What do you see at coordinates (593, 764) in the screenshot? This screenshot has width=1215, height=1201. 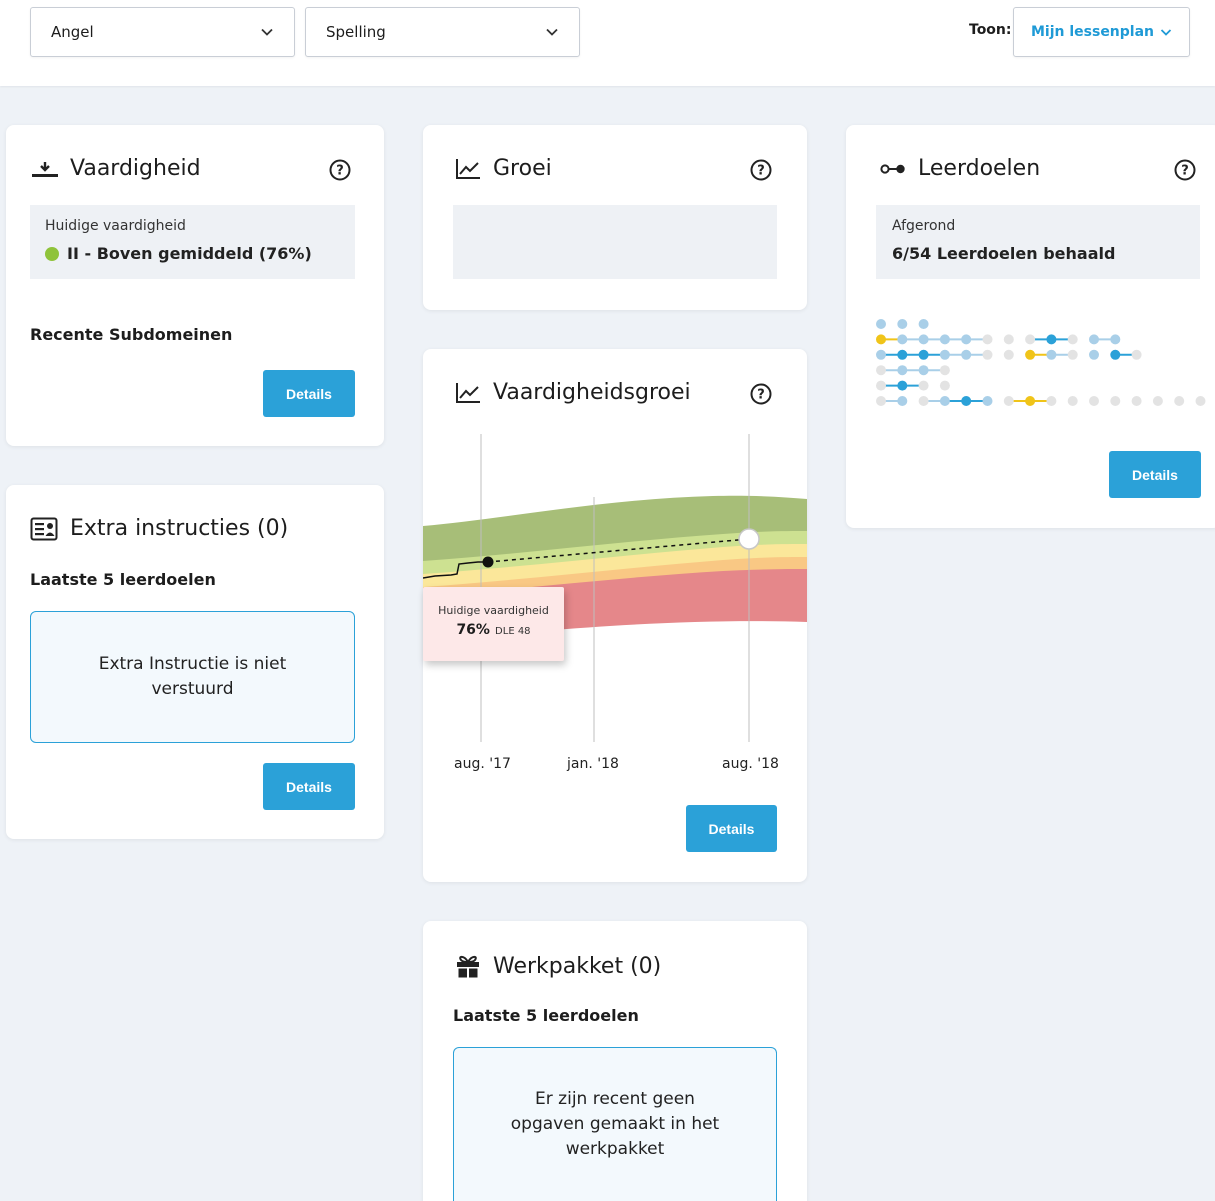 I see `x-axis-label: jan. '18` at bounding box center [593, 764].